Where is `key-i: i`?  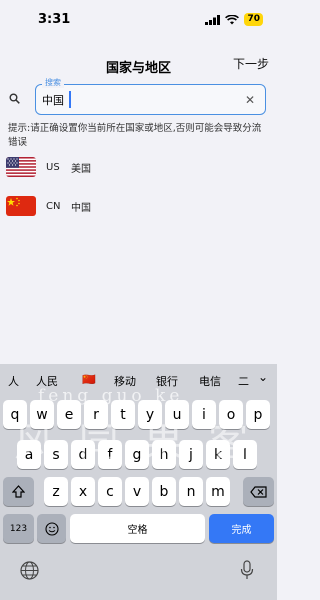 key-i: i is located at coordinates (204, 414).